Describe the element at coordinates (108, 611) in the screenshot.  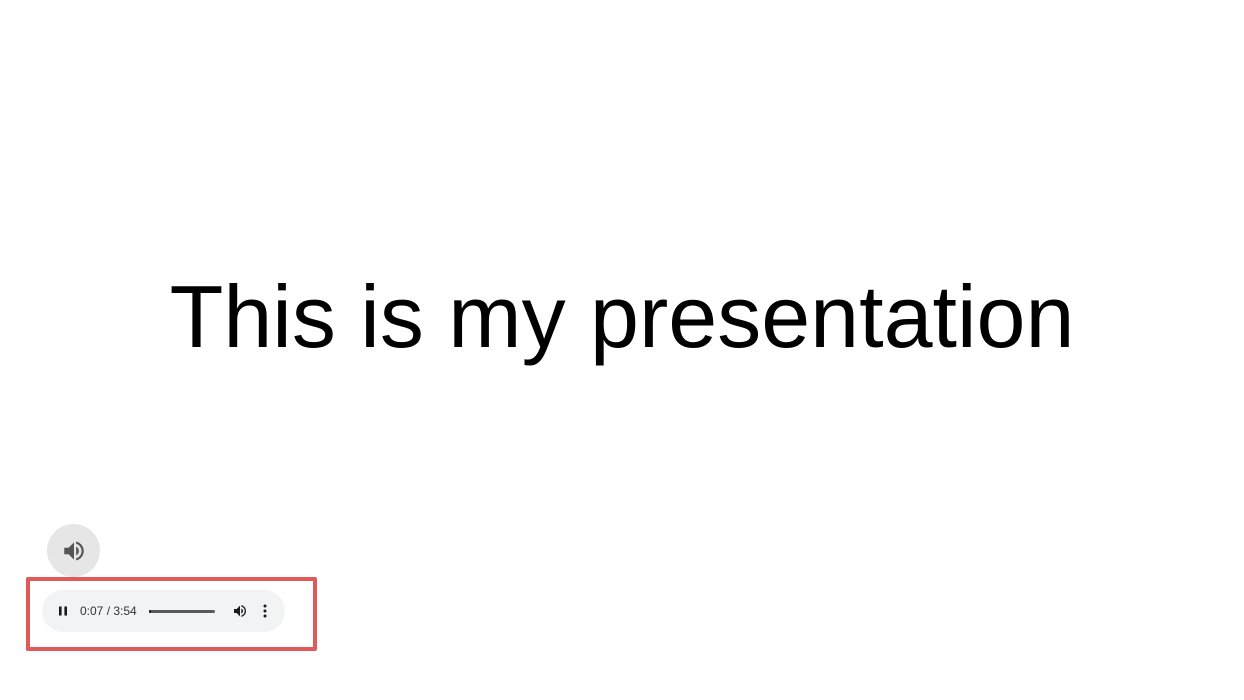
I see `time-display: 0:07 / 3:54` at that location.